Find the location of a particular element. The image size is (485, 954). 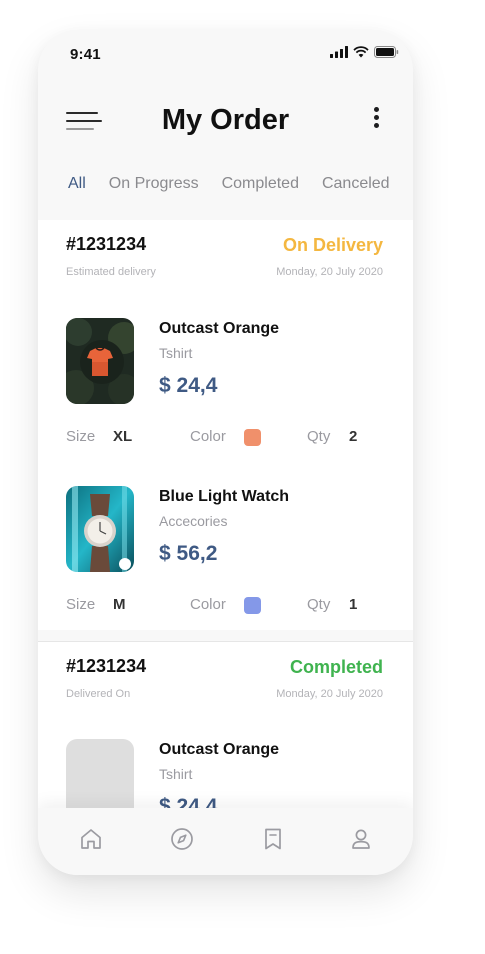

header: My Order is located at coordinates (225, 120).